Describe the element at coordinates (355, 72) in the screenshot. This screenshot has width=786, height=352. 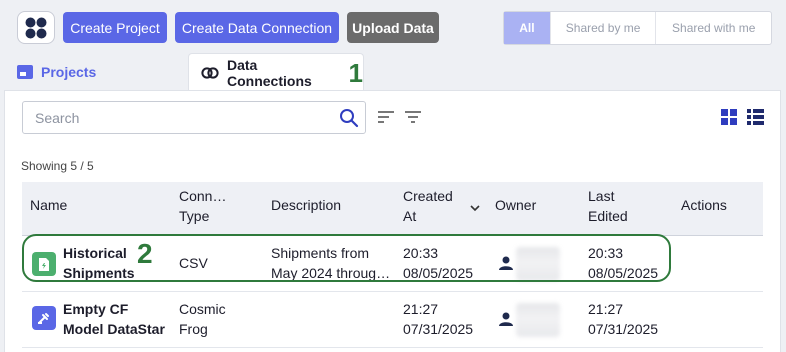
I see `step-marker-1: 1` at that location.